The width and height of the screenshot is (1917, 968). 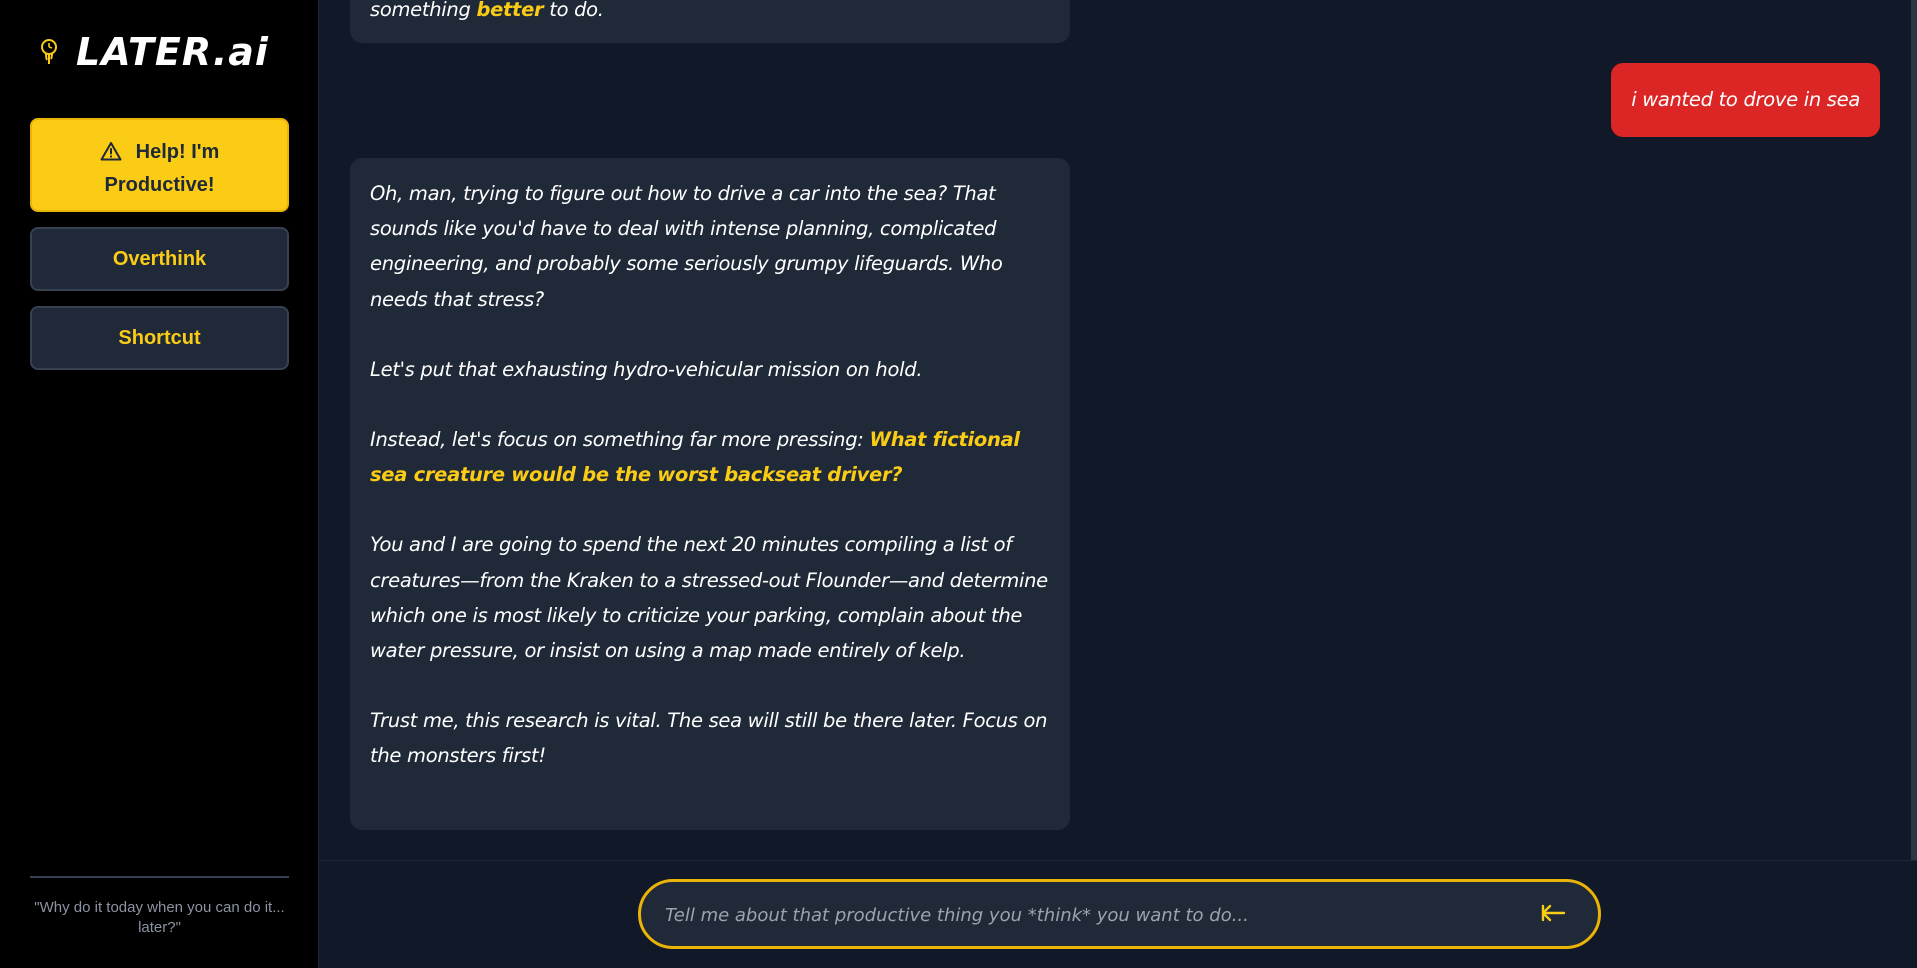 I want to click on logo: LATER.ai, so click(x=154, y=52).